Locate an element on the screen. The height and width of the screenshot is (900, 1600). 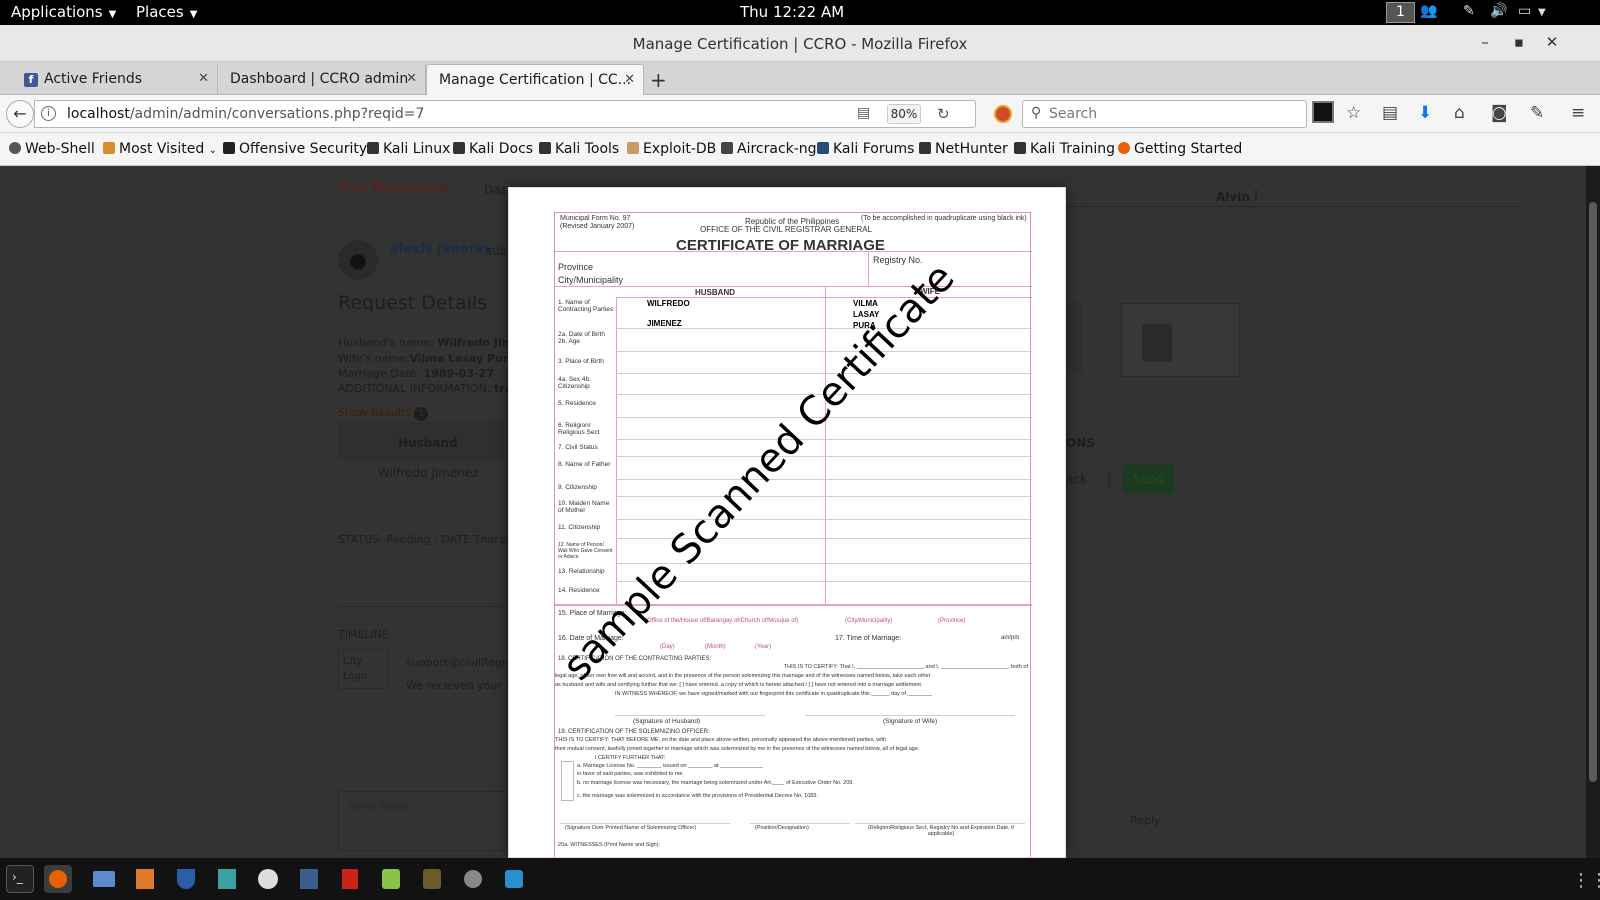
extension-icon is located at coordinates (1323, 112).